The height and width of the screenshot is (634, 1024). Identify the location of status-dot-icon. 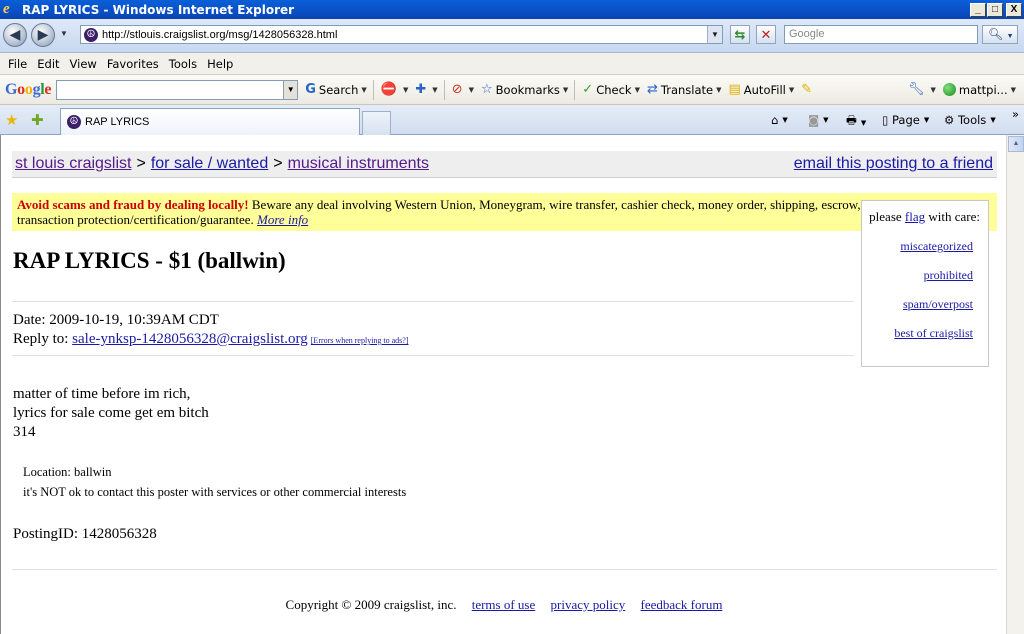
(949, 89).